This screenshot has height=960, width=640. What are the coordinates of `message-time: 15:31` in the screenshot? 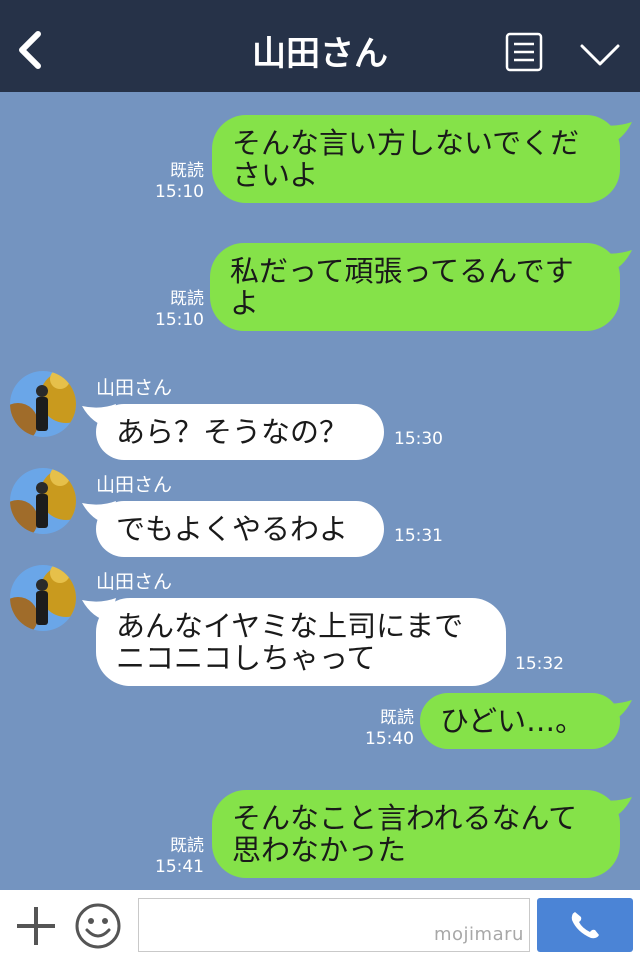 It's located at (418, 536).